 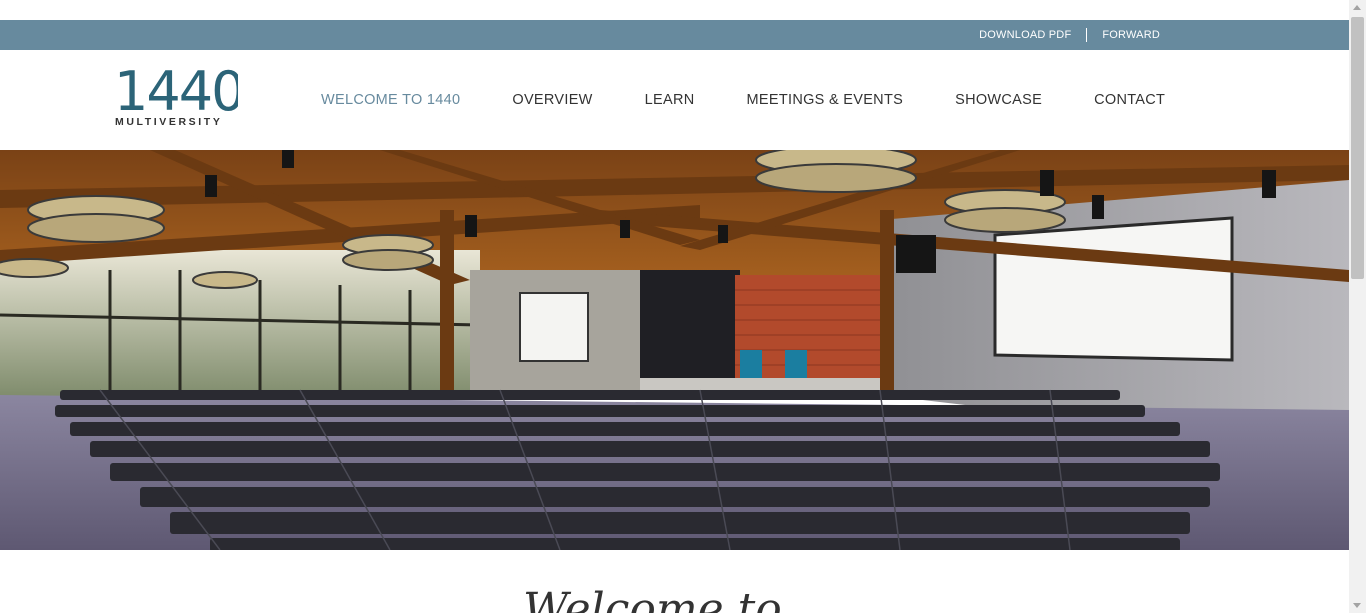 What do you see at coordinates (168, 121) in the screenshot?
I see `logo-subtitle: MULTIVERSITY` at bounding box center [168, 121].